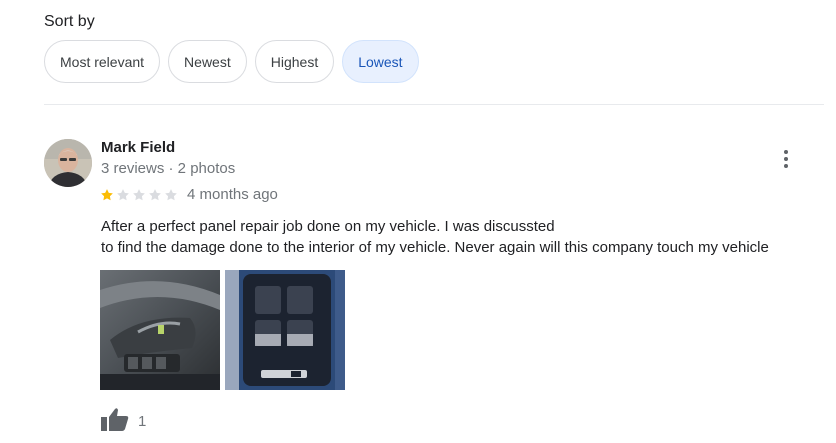 The height and width of the screenshot is (443, 836). I want to click on sort-lowest-chip: Lowest, so click(380, 61).